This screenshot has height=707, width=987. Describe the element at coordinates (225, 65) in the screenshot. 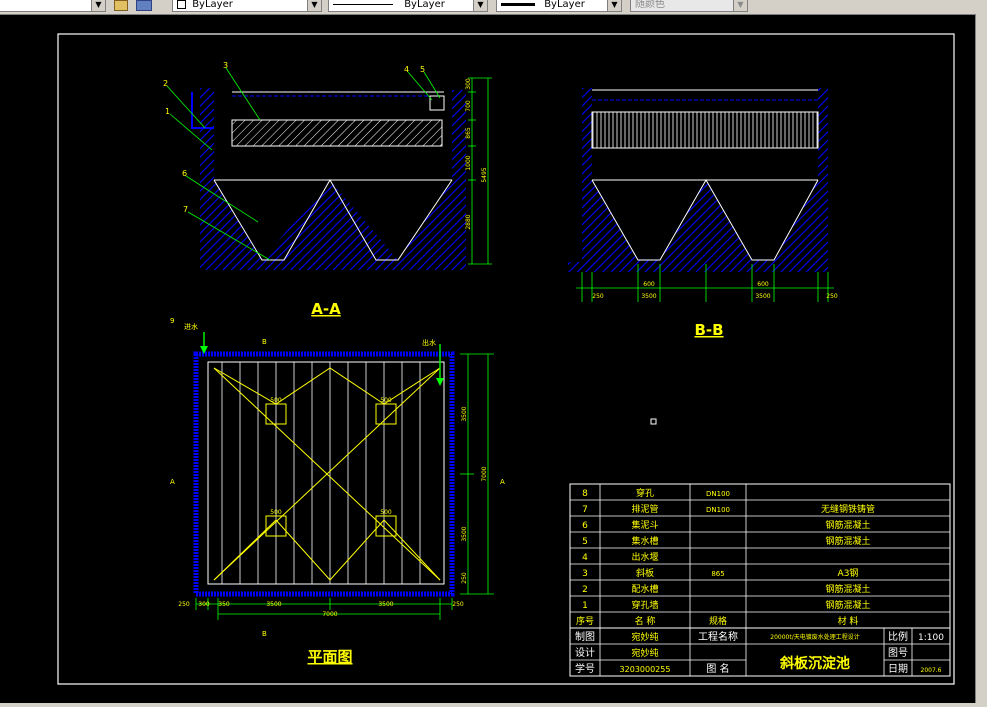

I see `callout-3: 3` at that location.